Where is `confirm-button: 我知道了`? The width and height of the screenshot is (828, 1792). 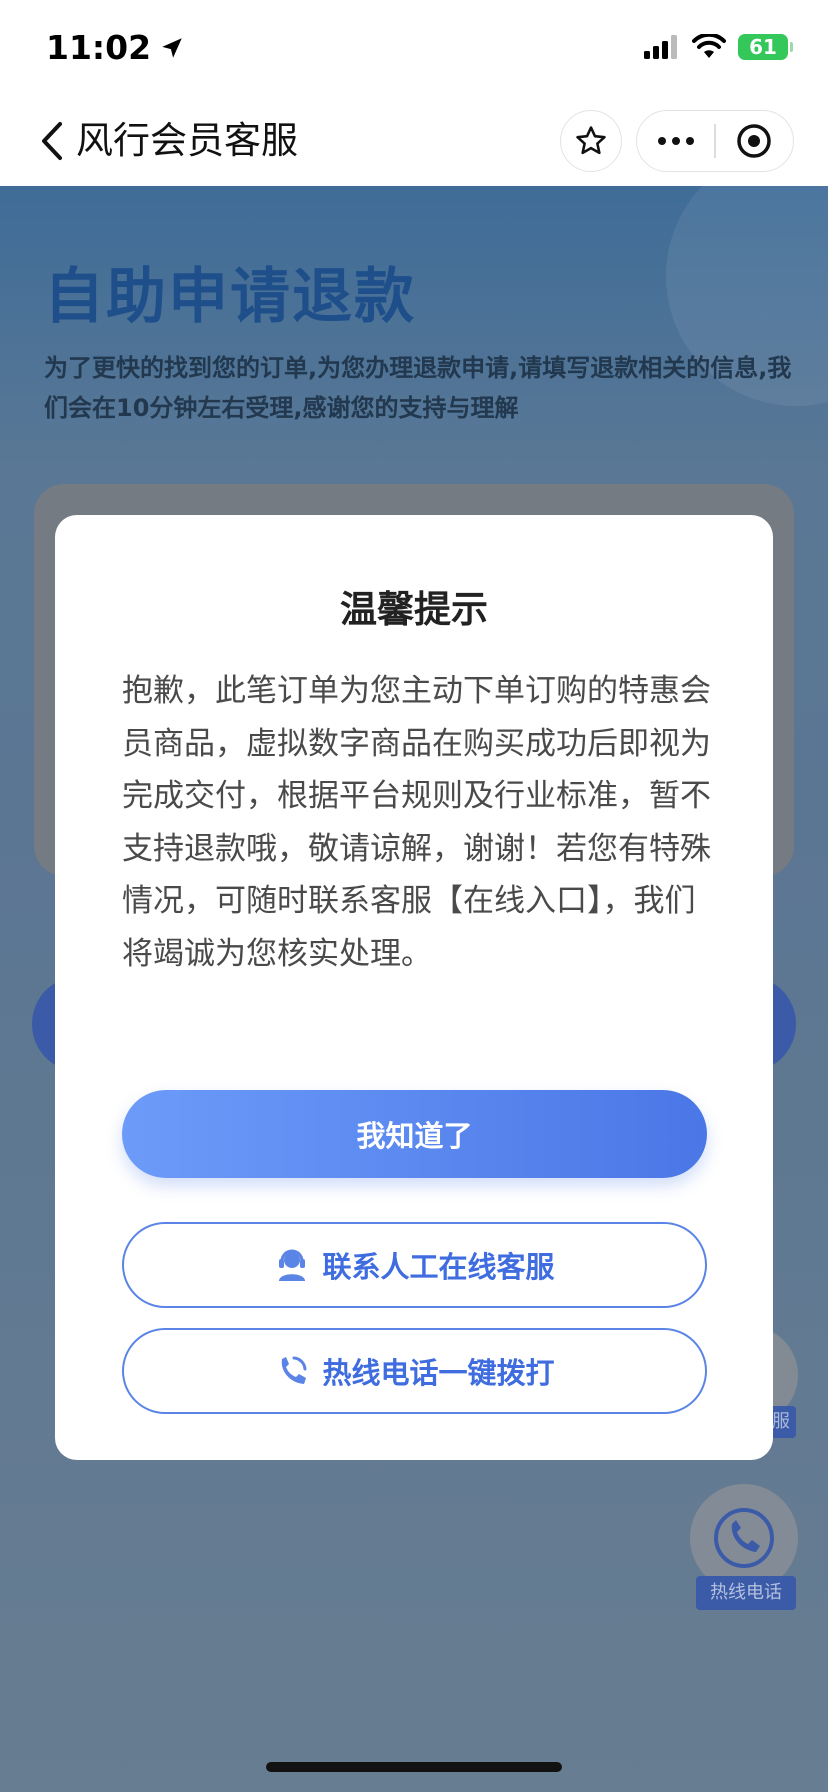 confirm-button: 我知道了 is located at coordinates (414, 1134).